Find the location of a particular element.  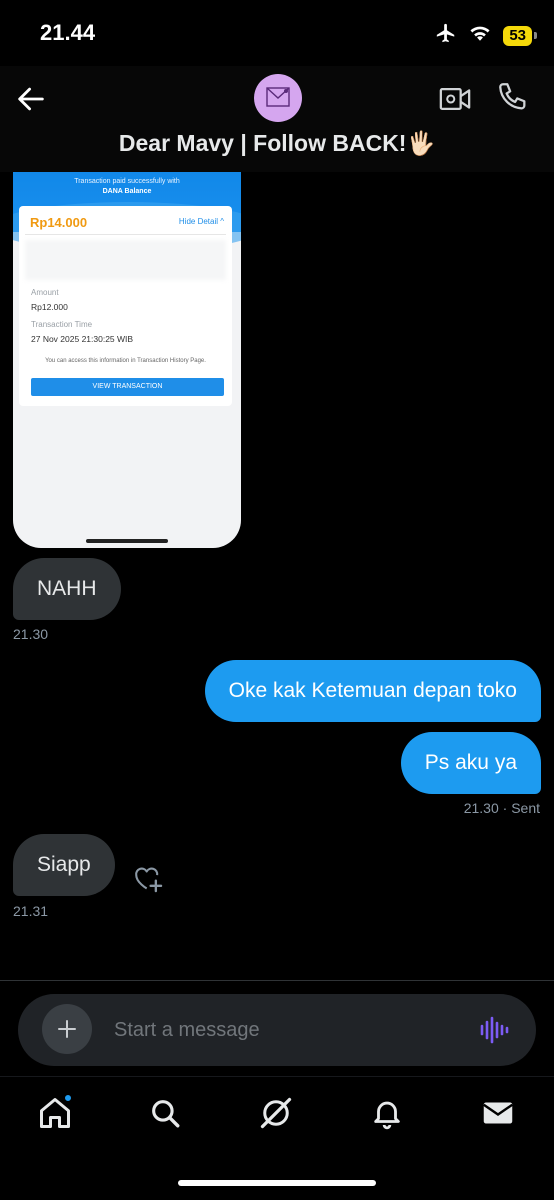

chat-header: Dear Mavy | Follow BACK!🖐🏻 is located at coordinates (277, 119).